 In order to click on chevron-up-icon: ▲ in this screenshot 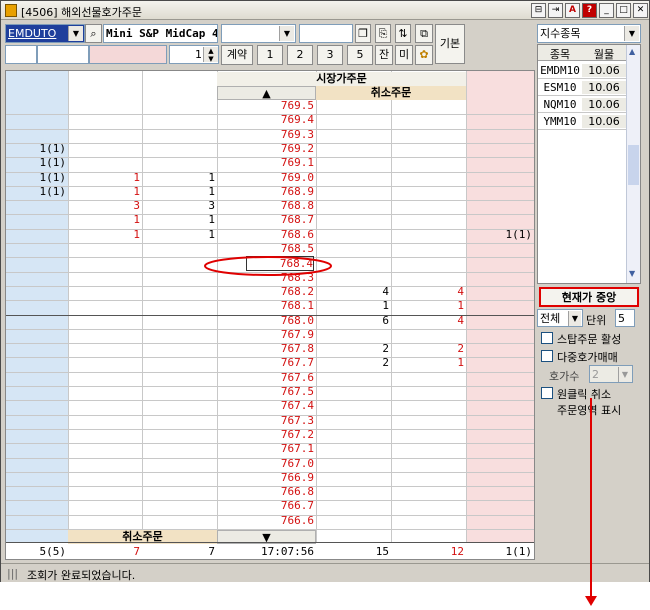, I will do `click(632, 51)`.